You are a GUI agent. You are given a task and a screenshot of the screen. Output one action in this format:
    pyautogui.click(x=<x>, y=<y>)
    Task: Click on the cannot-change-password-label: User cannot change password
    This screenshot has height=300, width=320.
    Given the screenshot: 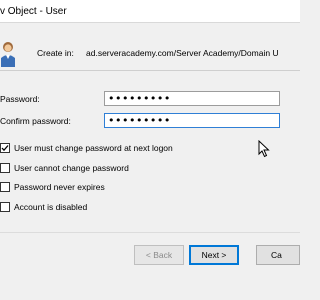 What is the action you would take?
    pyautogui.click(x=71, y=168)
    